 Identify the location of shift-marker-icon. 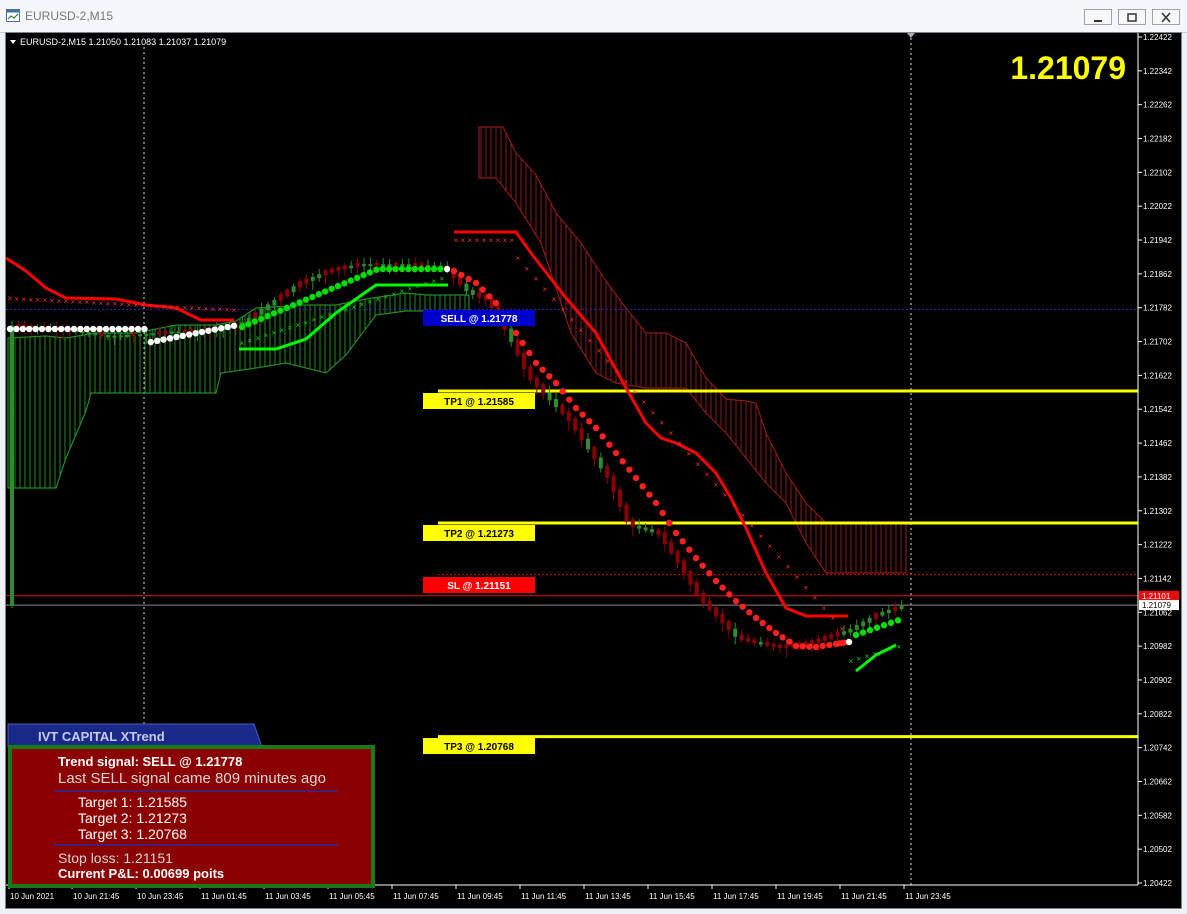
(911, 35).